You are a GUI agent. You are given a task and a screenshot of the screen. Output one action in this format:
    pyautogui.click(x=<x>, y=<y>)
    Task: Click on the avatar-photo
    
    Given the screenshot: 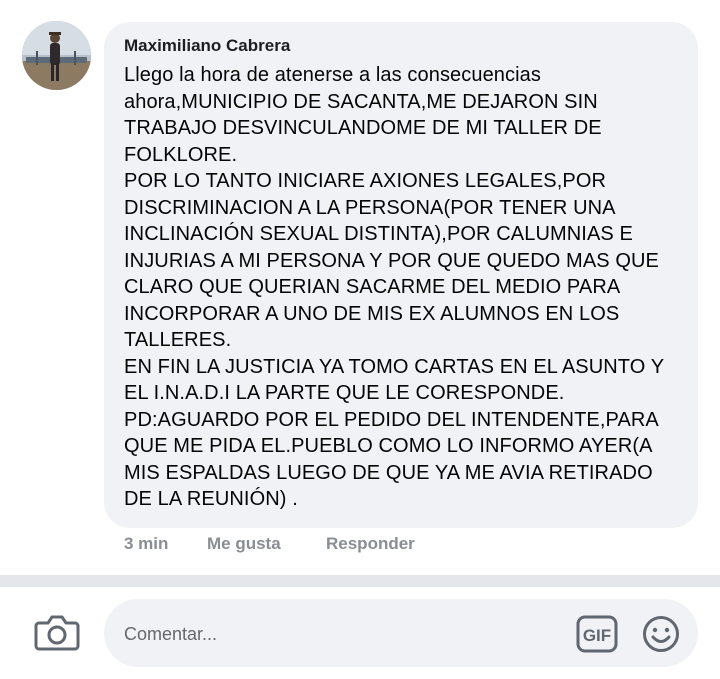 What is the action you would take?
    pyautogui.click(x=56, y=55)
    